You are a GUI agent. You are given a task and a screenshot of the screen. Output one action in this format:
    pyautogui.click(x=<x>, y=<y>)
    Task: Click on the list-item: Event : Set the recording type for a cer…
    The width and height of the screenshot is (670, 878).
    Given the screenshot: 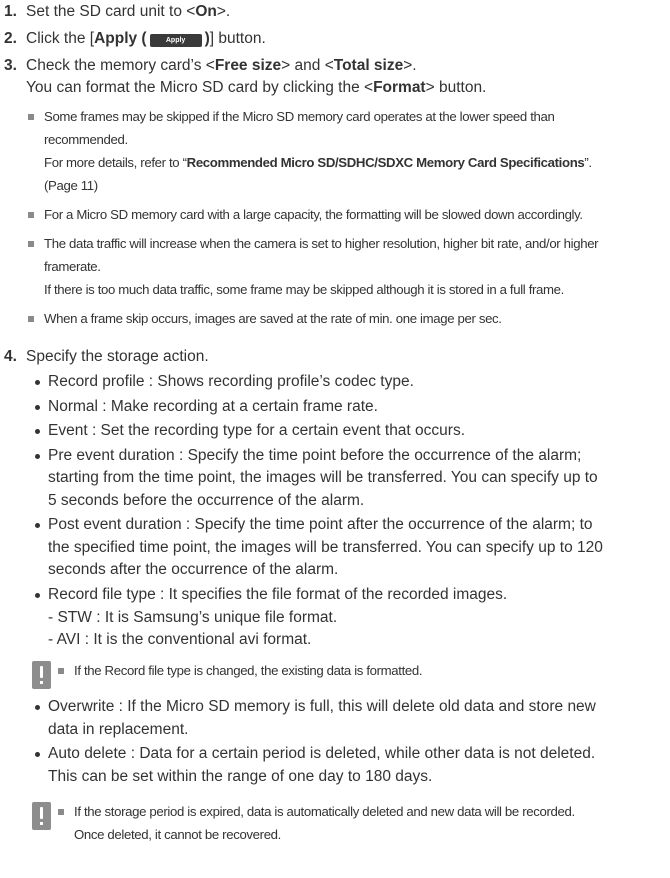 What is the action you would take?
    pyautogui.click(x=347, y=431)
    